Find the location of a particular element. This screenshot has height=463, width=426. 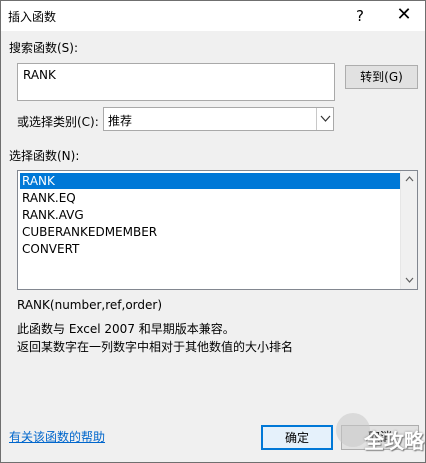

function-summary: 返回某数字在一列数字中相对于其他数值的大小排名 is located at coordinates (155, 347).